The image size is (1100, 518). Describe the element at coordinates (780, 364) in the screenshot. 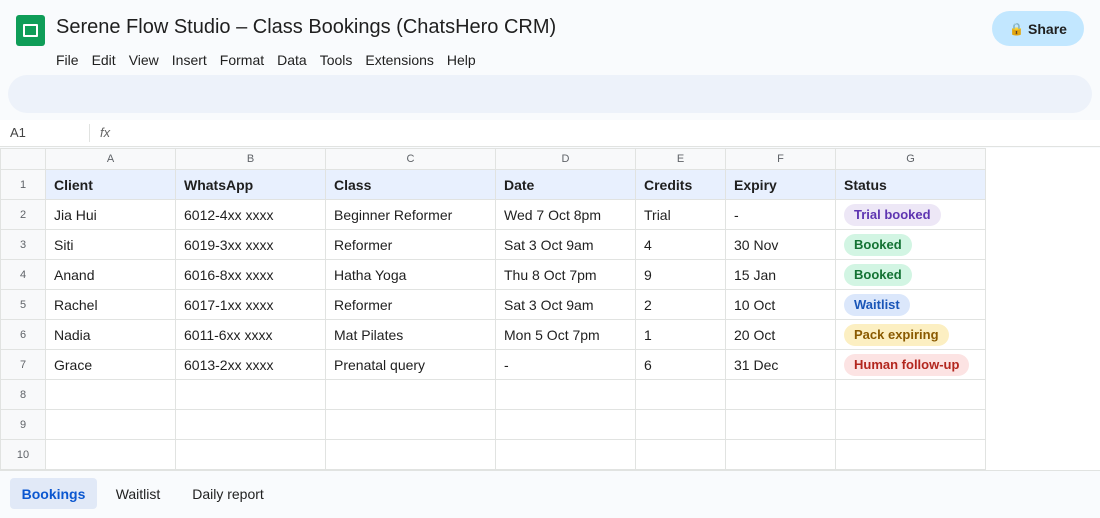

I see `expiry-cell: 31 Dec` at that location.